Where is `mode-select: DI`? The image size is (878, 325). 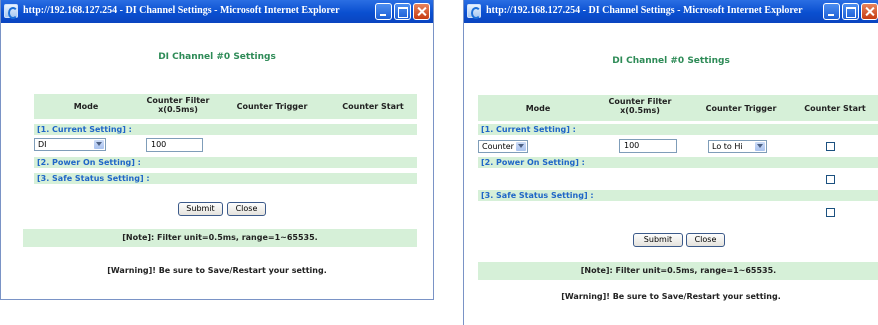
mode-select: DI is located at coordinates (70, 144).